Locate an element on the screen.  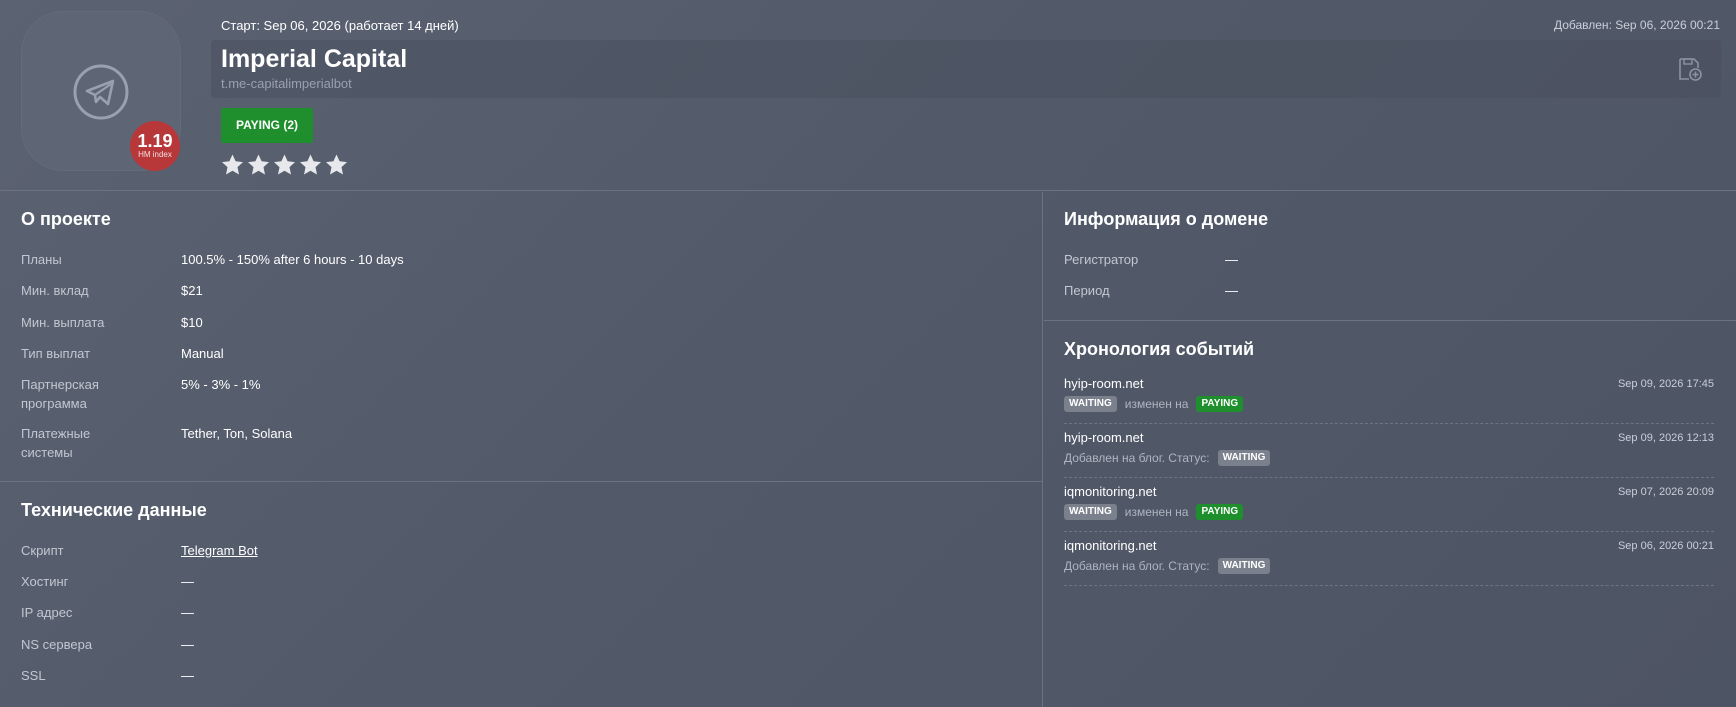
section-title-timeline: Хронология событий is located at coordinates (1159, 349).